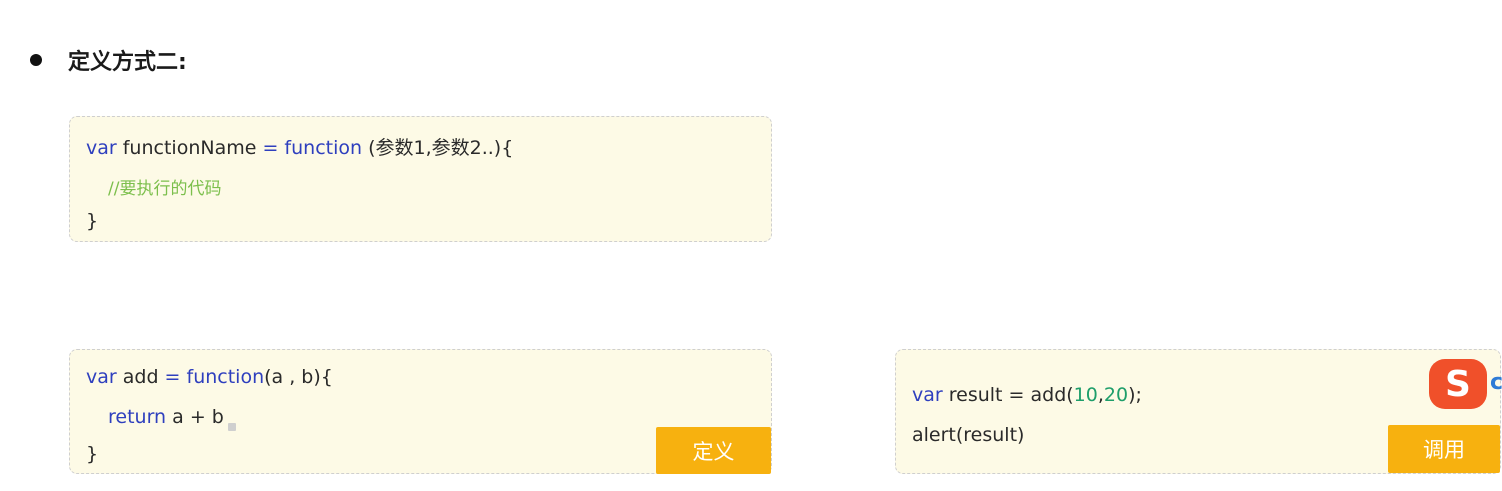 The image size is (1502, 491). I want to click on define-tag: 定义, so click(713, 450).